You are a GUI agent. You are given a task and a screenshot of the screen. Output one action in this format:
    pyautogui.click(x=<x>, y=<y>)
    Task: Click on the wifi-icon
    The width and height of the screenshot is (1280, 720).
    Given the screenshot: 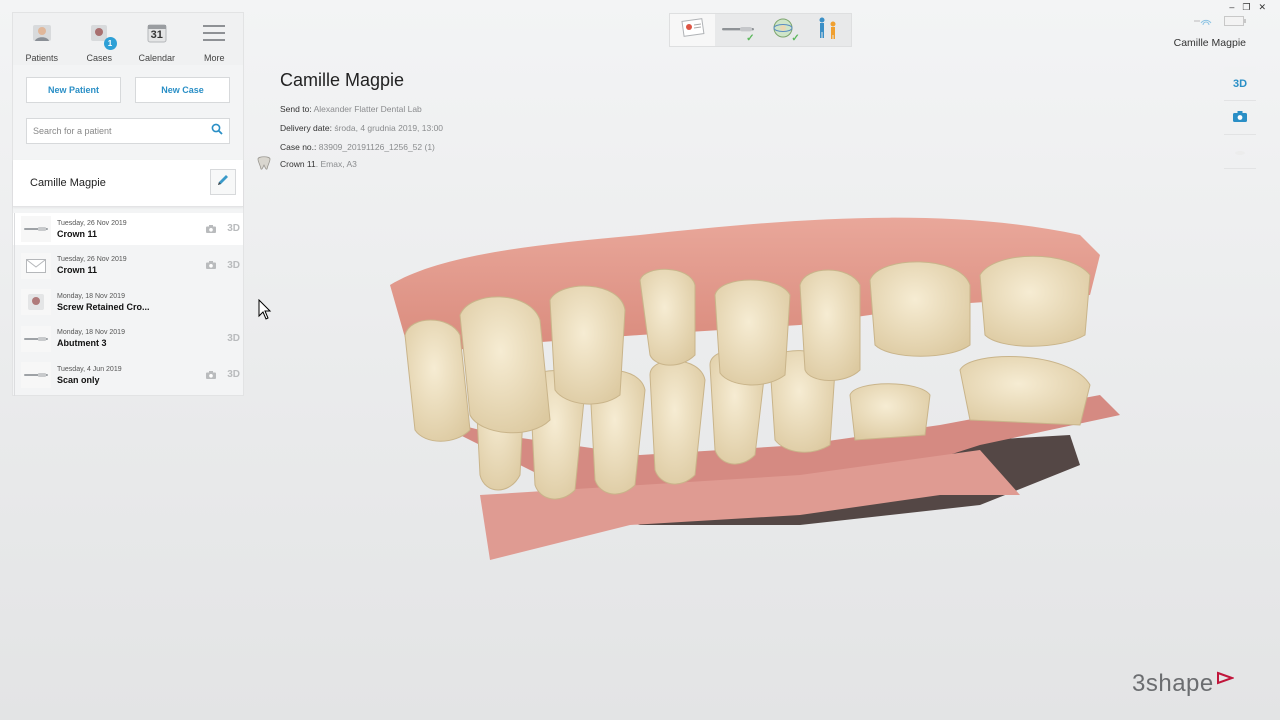 What is the action you would take?
    pyautogui.click(x=1205, y=22)
    